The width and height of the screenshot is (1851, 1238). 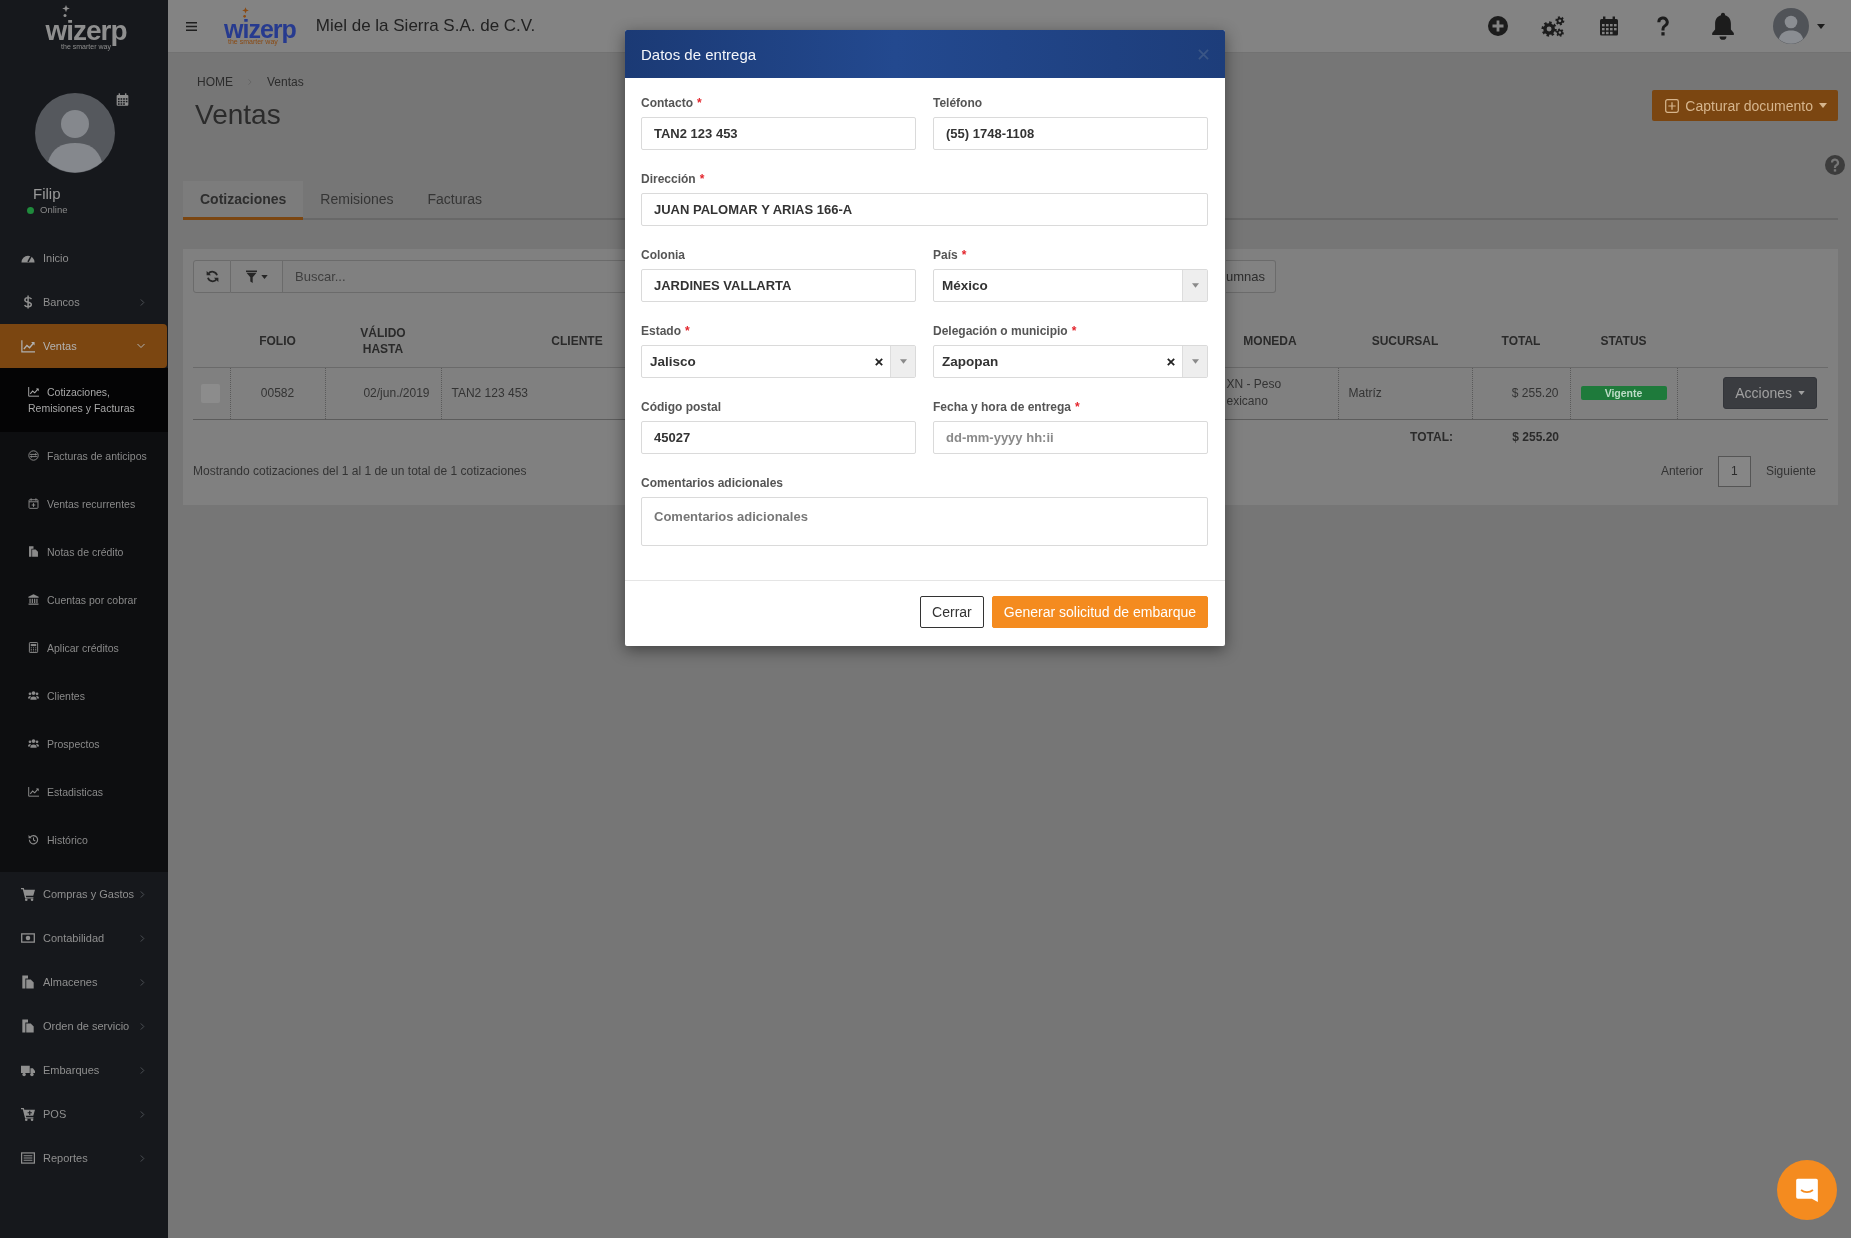 What do you see at coordinates (47, 194) in the screenshot?
I see `user-name: Filip` at bounding box center [47, 194].